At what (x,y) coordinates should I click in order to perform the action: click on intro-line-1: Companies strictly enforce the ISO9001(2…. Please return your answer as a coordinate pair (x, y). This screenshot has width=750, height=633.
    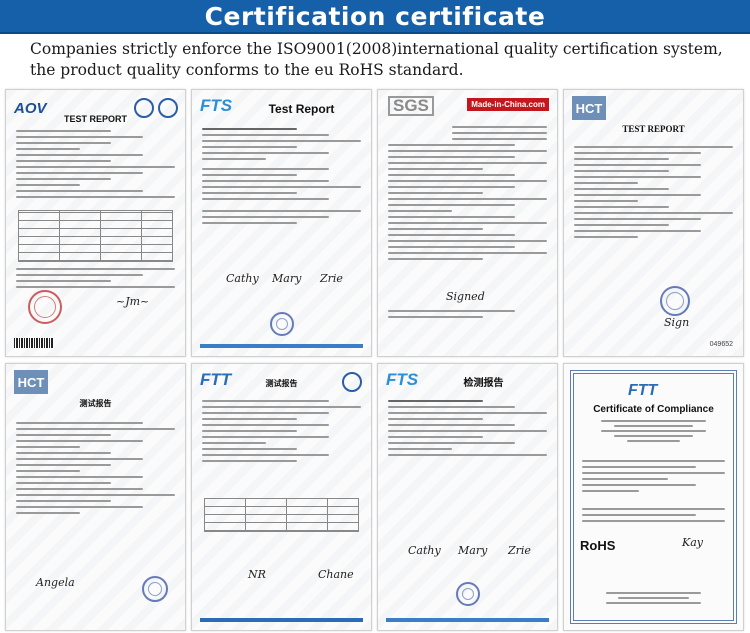
    Looking at the image, I should click on (376, 49).